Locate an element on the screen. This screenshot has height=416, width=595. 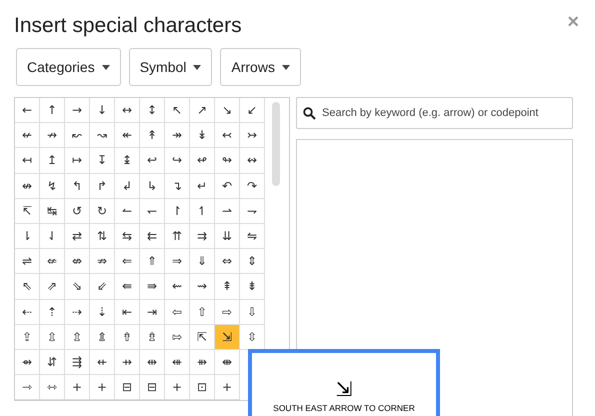
character-cell: ↟ is located at coordinates (152, 135).